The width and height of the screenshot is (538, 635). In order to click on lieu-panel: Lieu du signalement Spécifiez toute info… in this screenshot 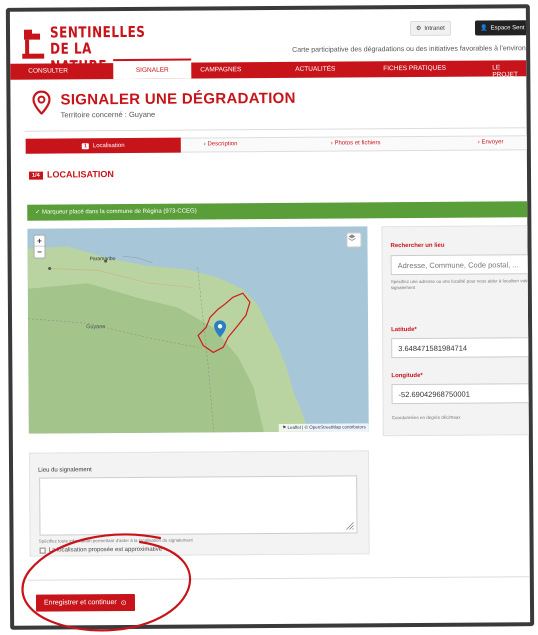, I will do `click(199, 503)`.